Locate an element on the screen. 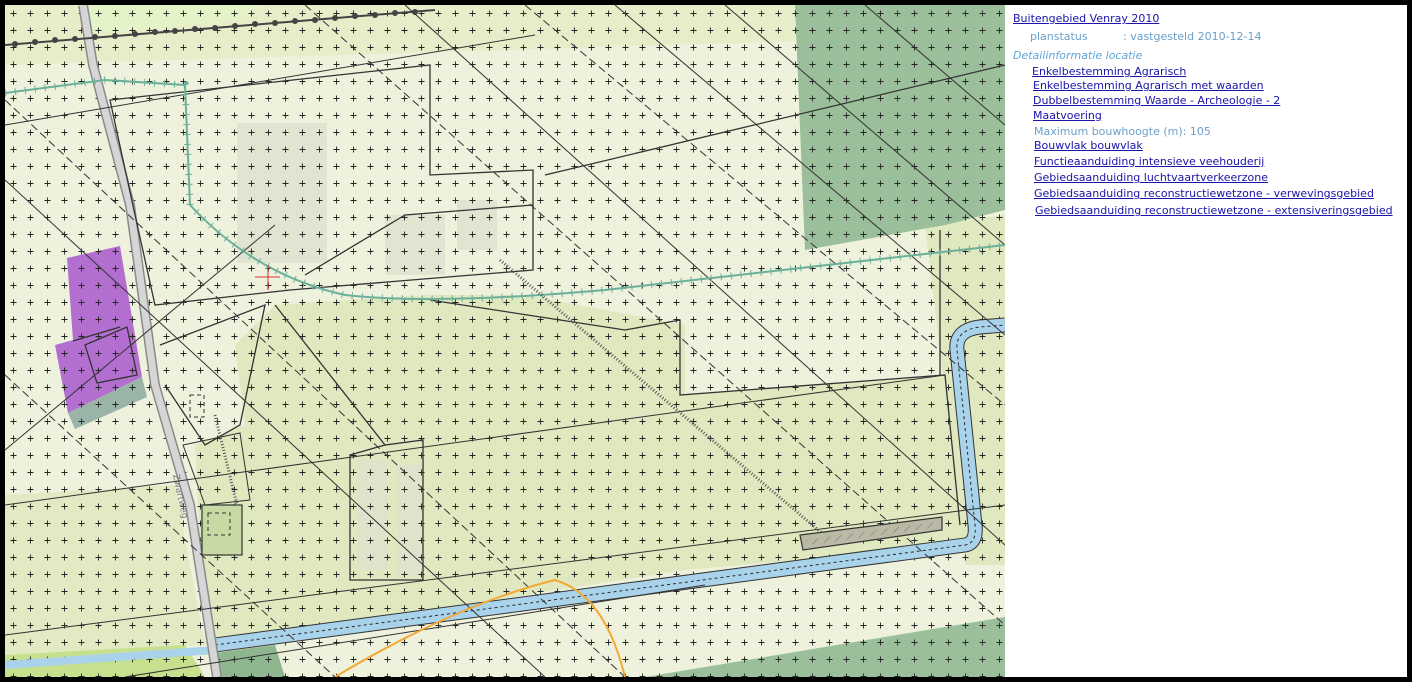 This screenshot has height=682, width=1412. planstatus-label: planstatus is located at coordinates (1059, 36).